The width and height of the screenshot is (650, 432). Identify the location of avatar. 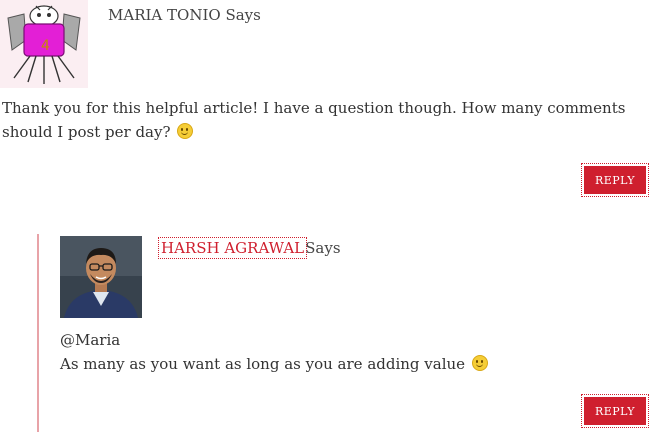
(101, 277).